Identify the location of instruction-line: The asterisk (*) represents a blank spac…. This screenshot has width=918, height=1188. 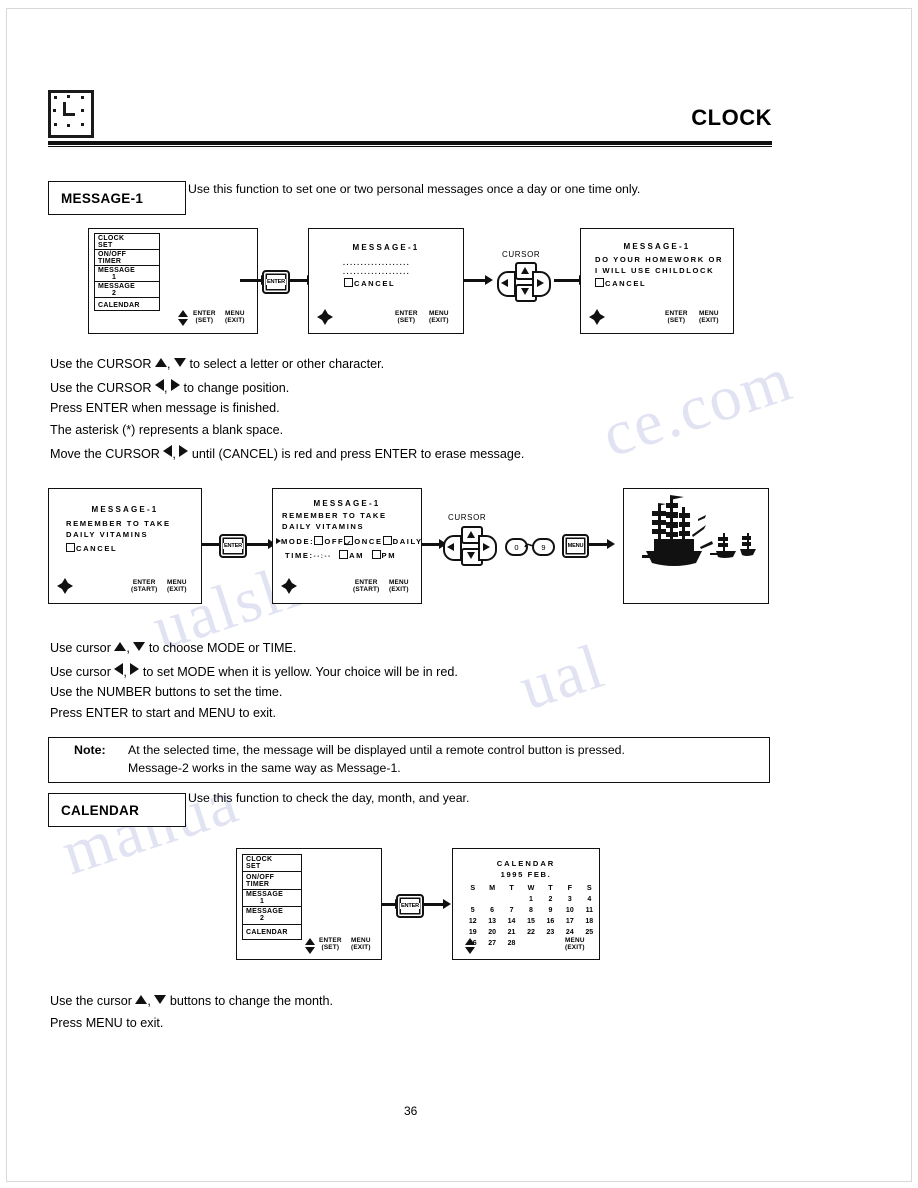
(167, 430).